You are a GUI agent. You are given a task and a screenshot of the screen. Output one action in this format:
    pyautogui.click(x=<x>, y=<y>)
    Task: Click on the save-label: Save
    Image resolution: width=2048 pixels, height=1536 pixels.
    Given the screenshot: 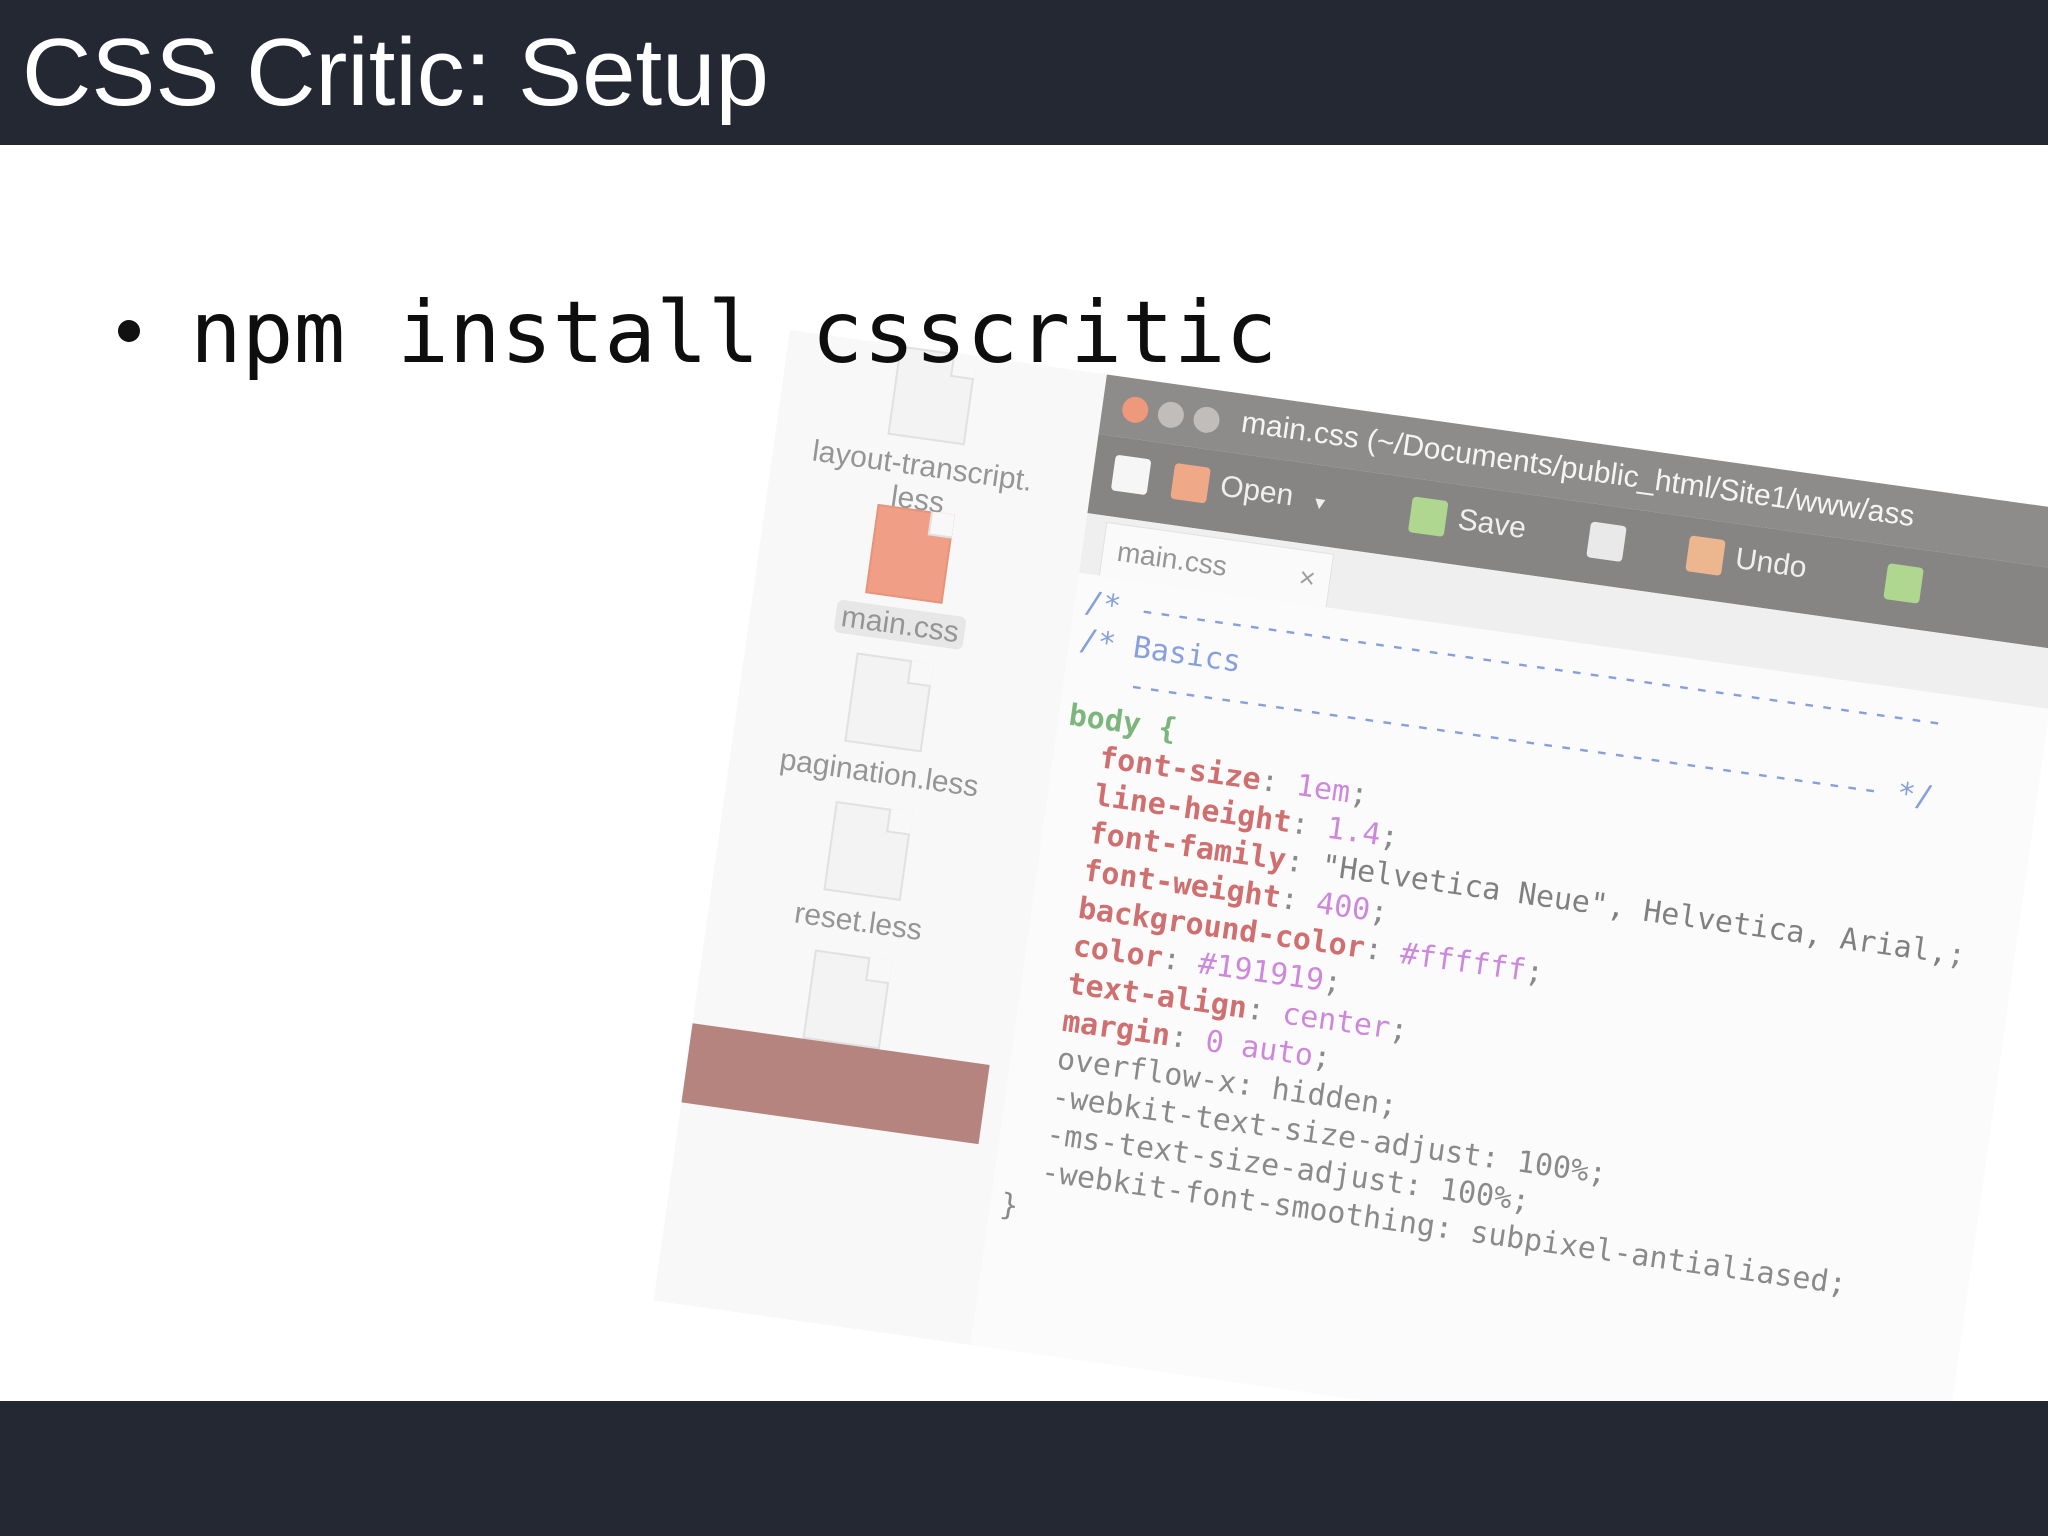 What is the action you would take?
    pyautogui.click(x=1492, y=524)
    